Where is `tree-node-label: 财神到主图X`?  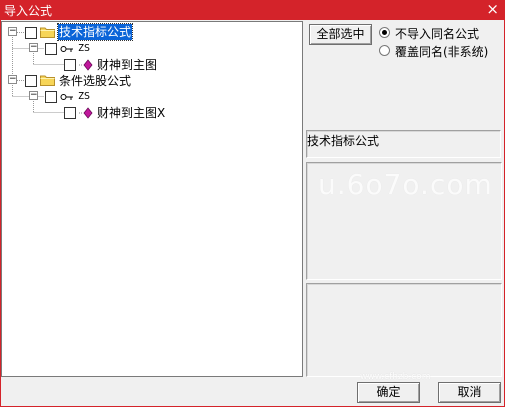 tree-node-label: 财神到主图X is located at coordinates (131, 113).